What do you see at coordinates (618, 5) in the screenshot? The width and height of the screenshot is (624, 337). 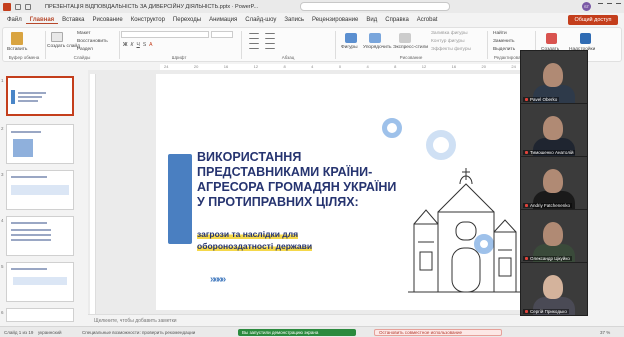 I see `close-icon` at bounding box center [618, 5].